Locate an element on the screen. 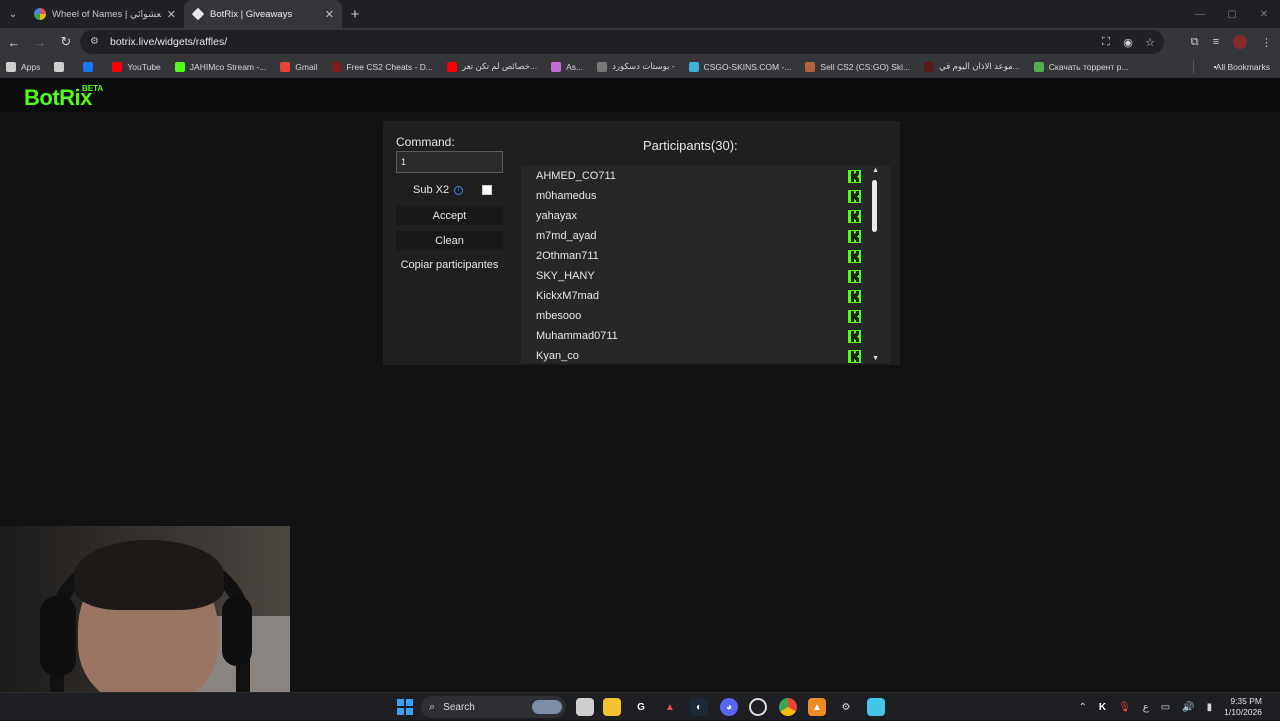  browser-menu-icon: ⋮ is located at coordinates (1266, 42).